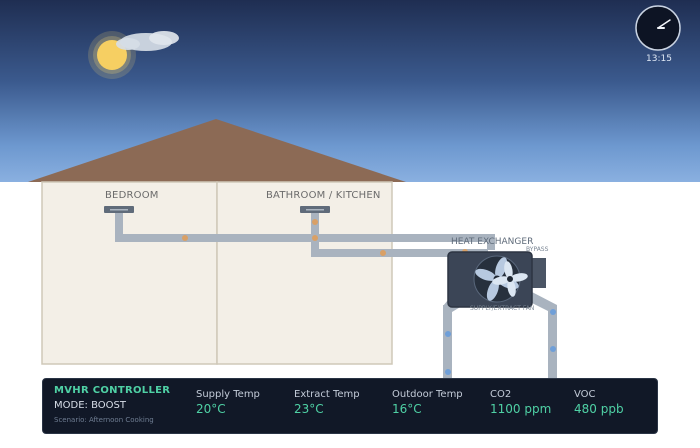  Describe the element at coordinates (147, 41) in the screenshot. I see `cloud-icon` at that location.